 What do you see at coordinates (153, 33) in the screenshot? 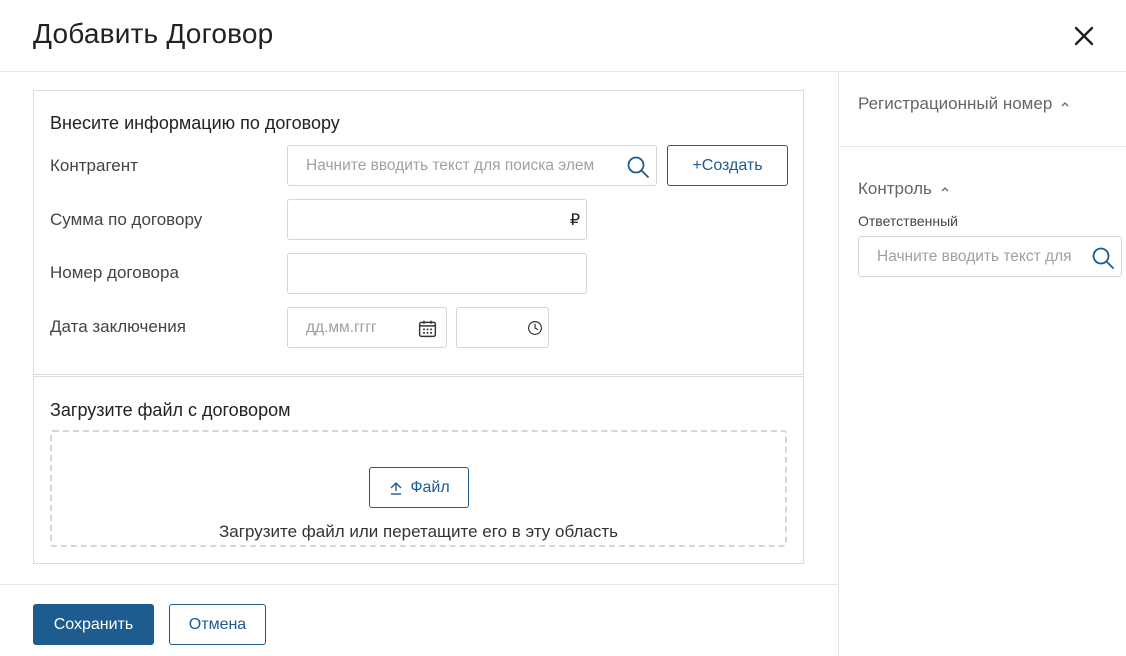
I see `dialog-title: Добавить Договор` at bounding box center [153, 33].